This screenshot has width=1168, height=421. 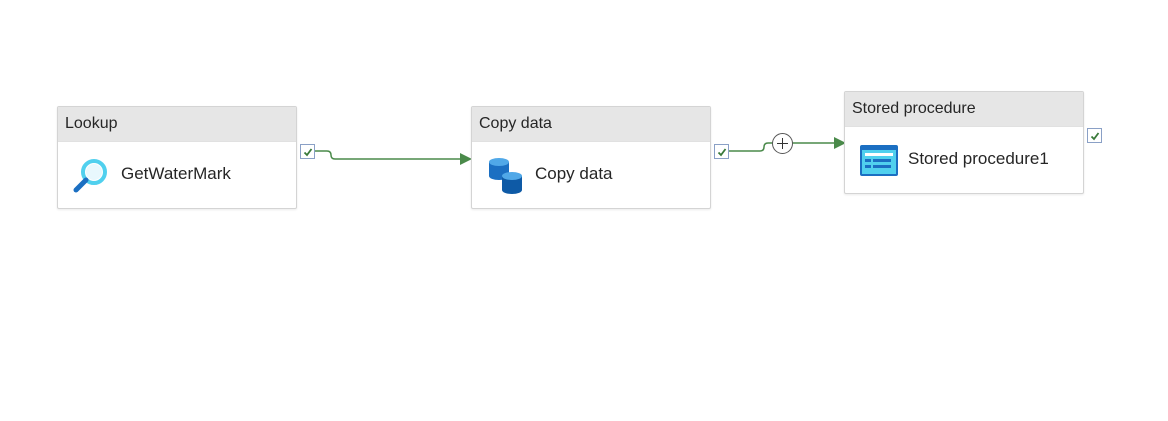 What do you see at coordinates (574, 173) in the screenshot?
I see `activity-name: Copy data` at bounding box center [574, 173].